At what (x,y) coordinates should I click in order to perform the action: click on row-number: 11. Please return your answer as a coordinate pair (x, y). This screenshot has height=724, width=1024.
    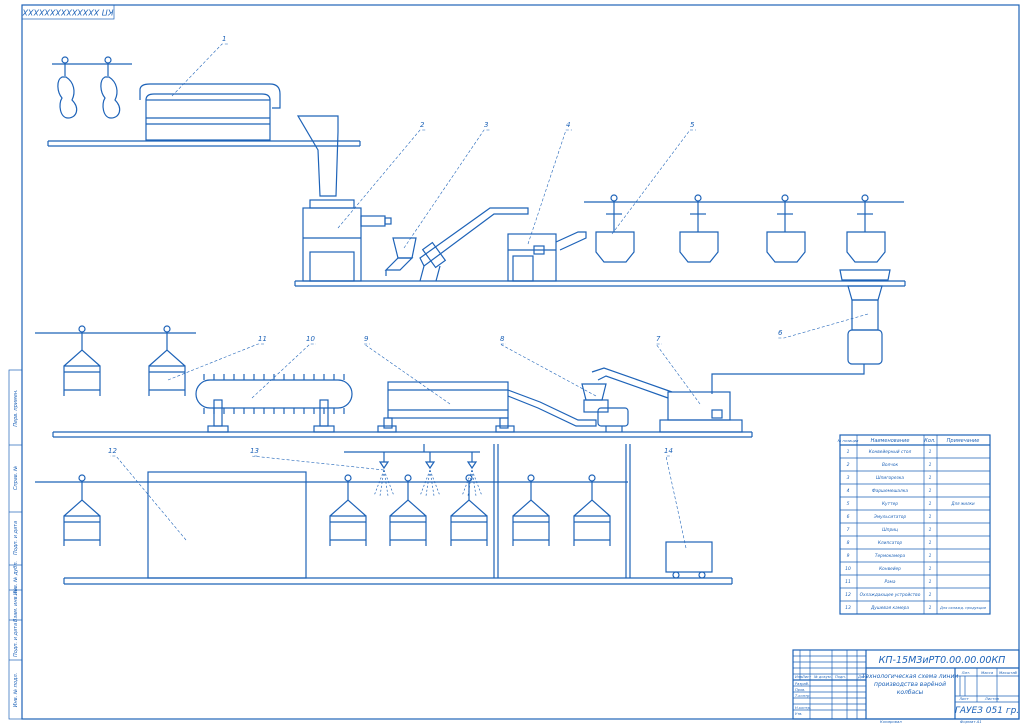
    Looking at the image, I should click on (848, 582).